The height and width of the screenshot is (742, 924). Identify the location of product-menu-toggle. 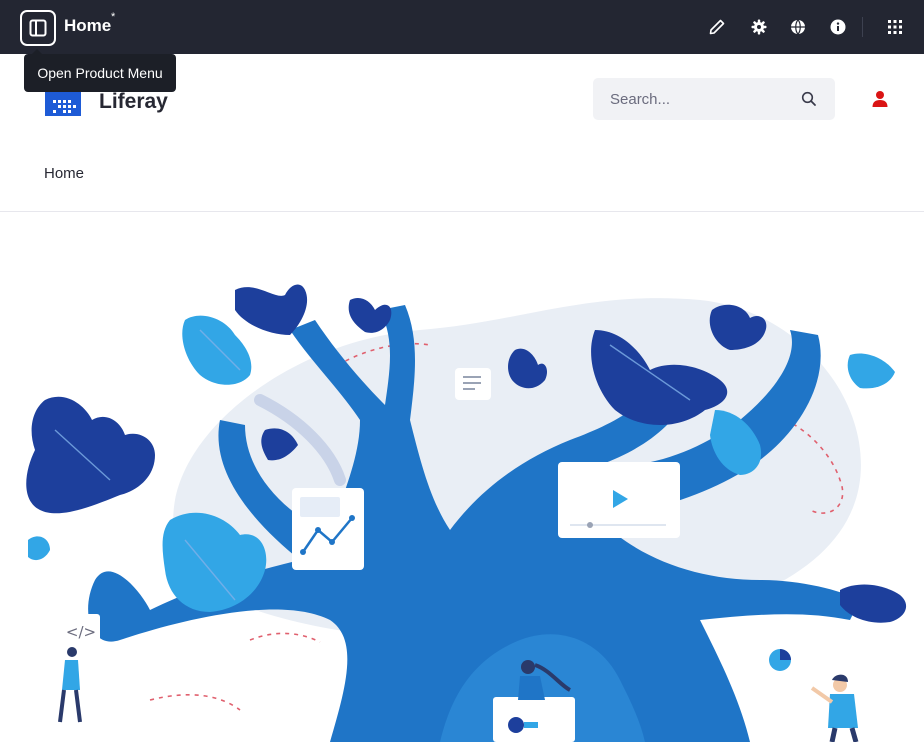
(38, 28).